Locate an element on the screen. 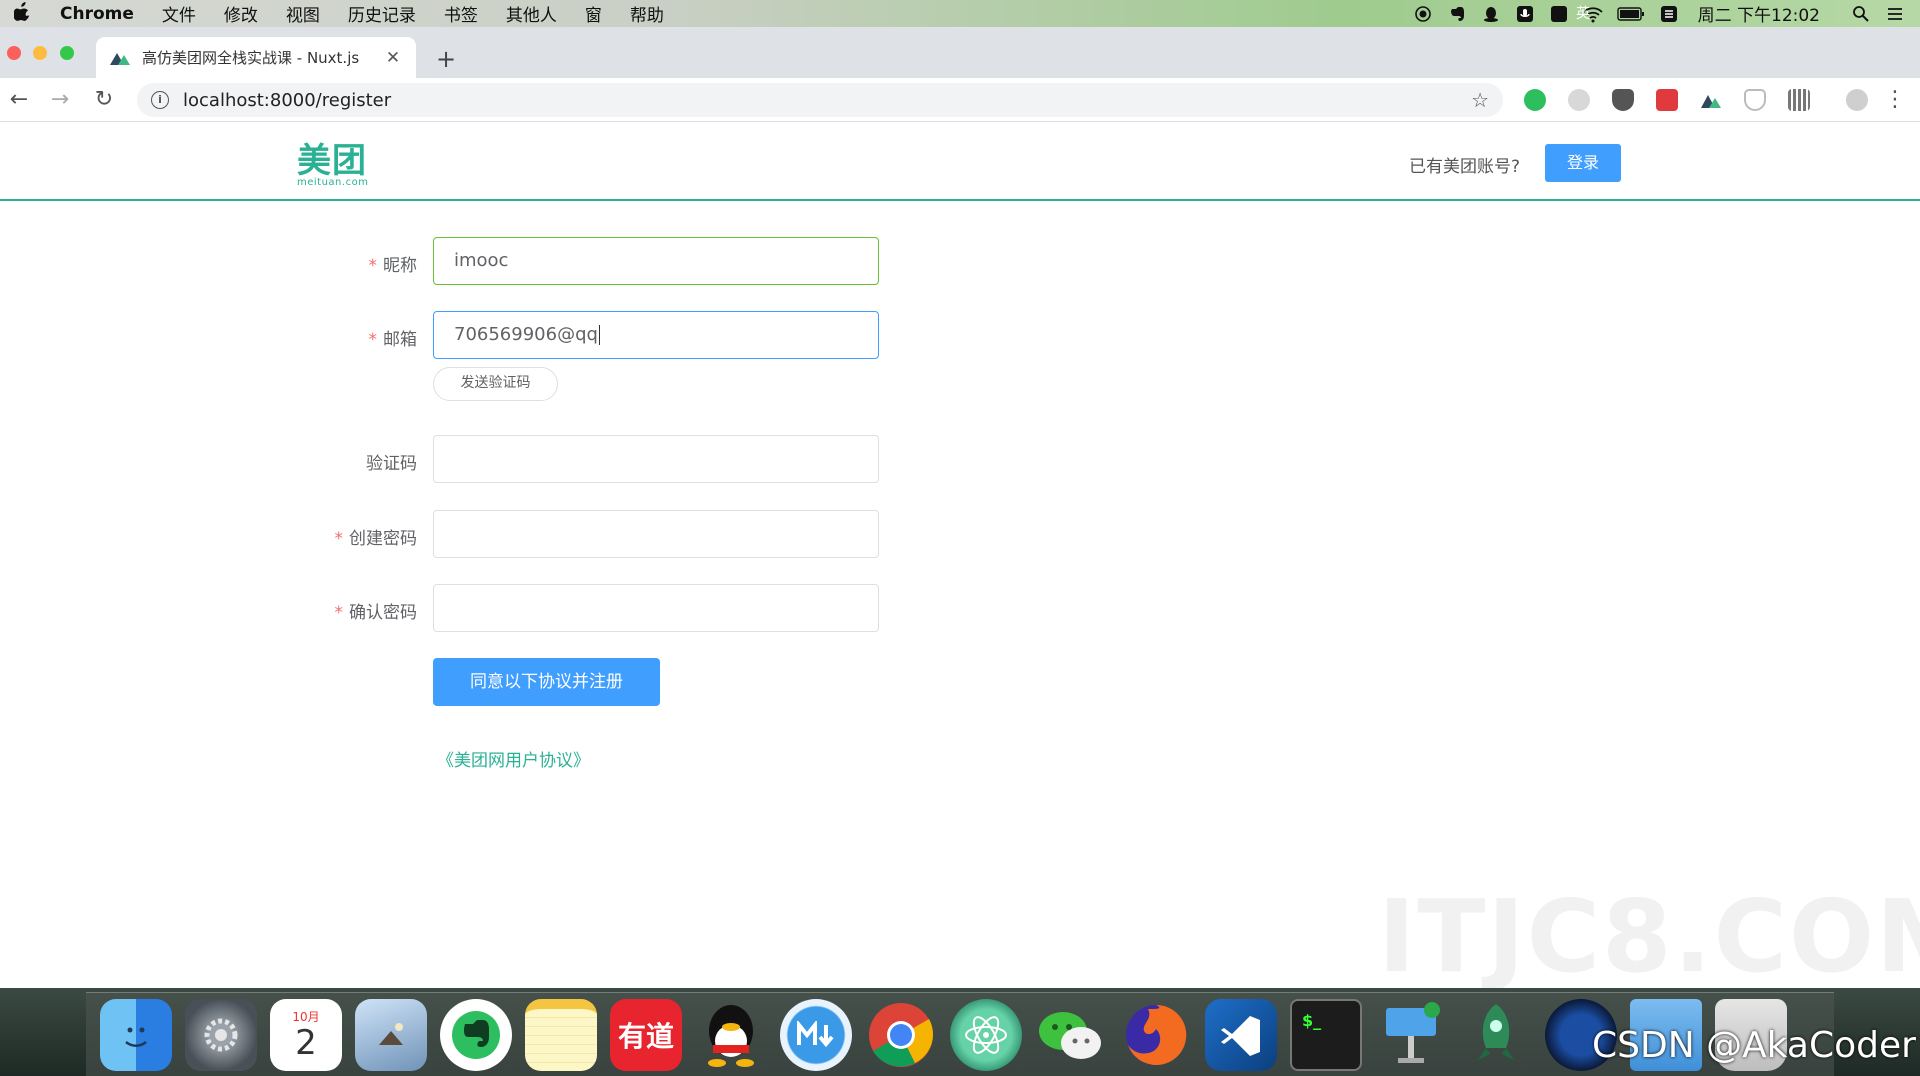  menu-view: 视图 is located at coordinates (303, 13).